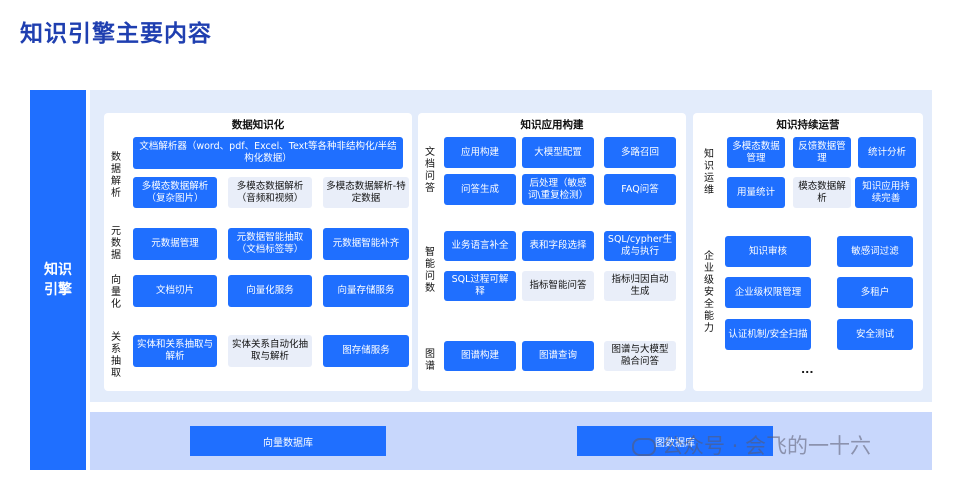  What do you see at coordinates (480, 152) in the screenshot?
I see `app-build-box: 应用构建` at bounding box center [480, 152].